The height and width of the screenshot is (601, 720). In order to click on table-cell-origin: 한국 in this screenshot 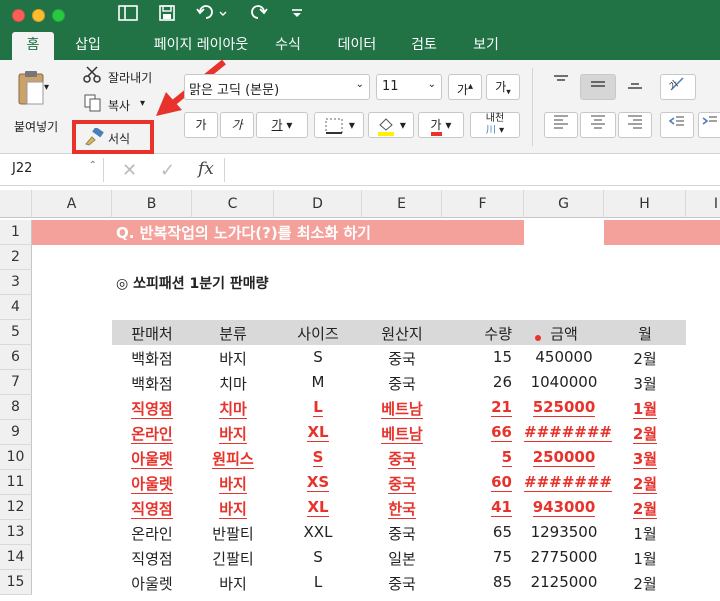, I will do `click(402, 509)`.